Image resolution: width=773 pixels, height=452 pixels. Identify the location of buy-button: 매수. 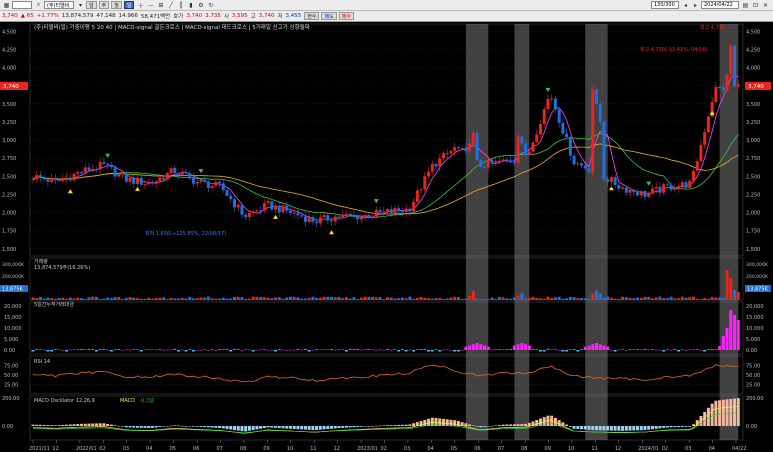
(346, 16).